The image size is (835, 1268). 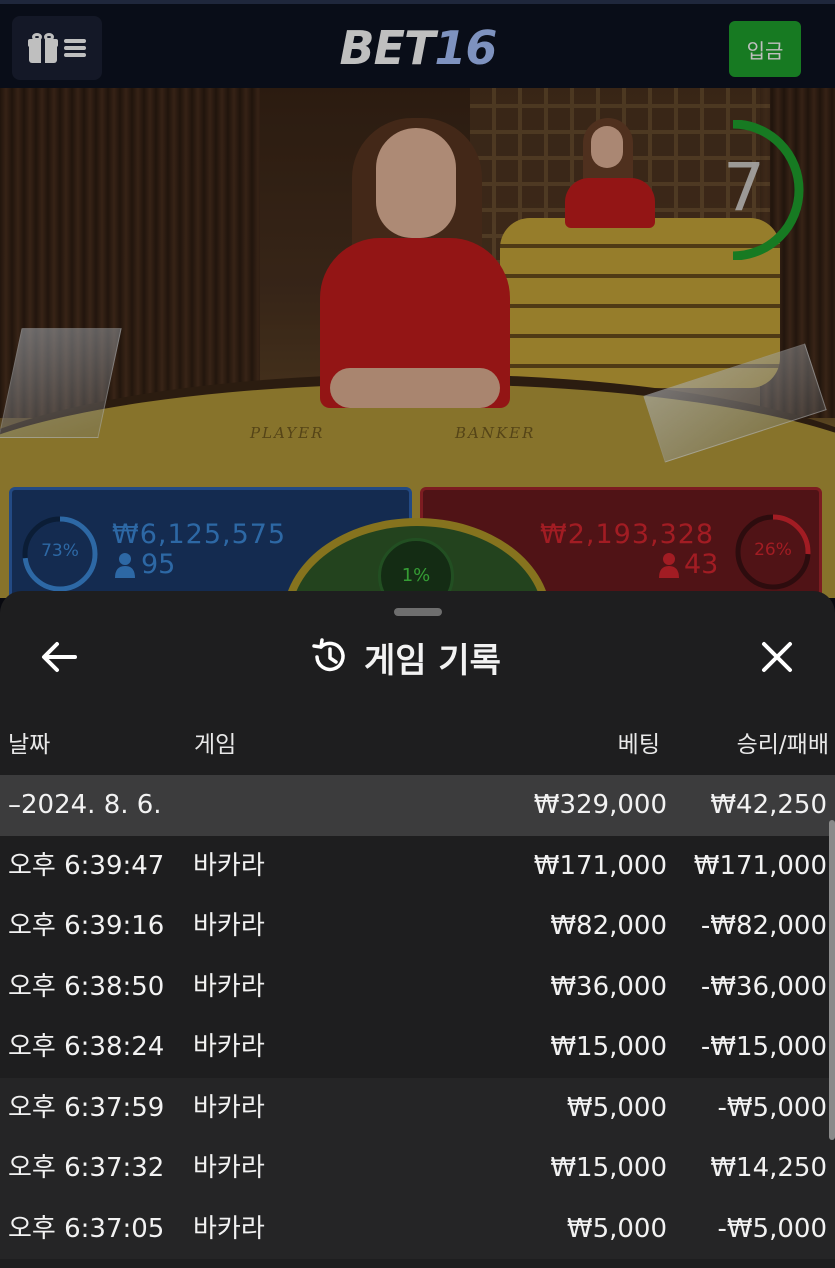 What do you see at coordinates (199, 534) in the screenshot?
I see `player-bet-amount: ₩6,125,575` at bounding box center [199, 534].